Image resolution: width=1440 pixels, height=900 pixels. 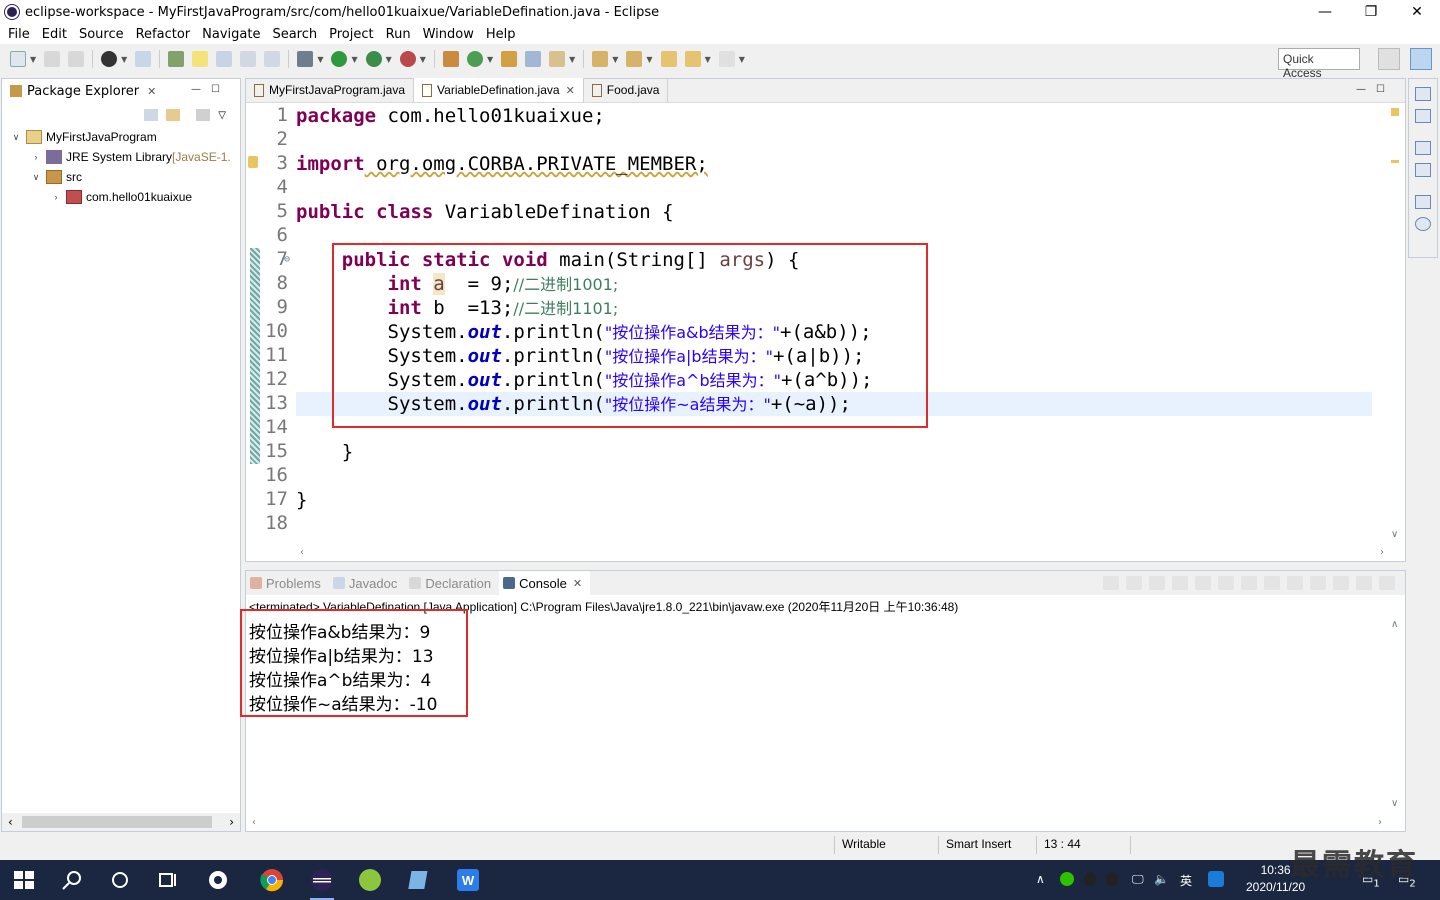 What do you see at coordinates (1421, 59) in the screenshot?
I see `java-perspective-icon` at bounding box center [1421, 59].